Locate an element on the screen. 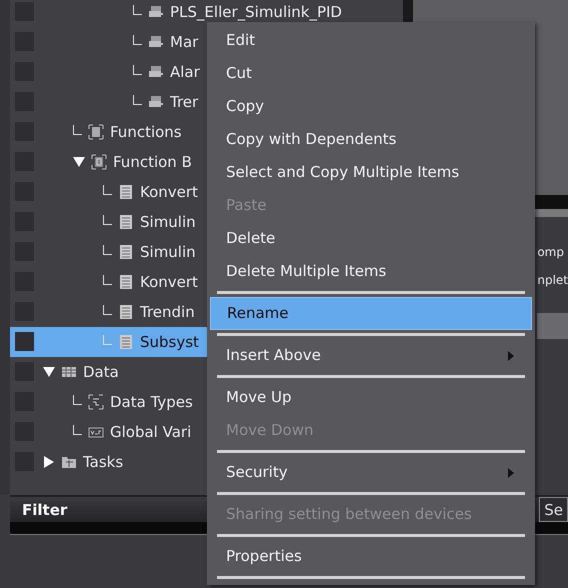 This screenshot has width=568, height=588. pane-text: nplet is located at coordinates (552, 280).